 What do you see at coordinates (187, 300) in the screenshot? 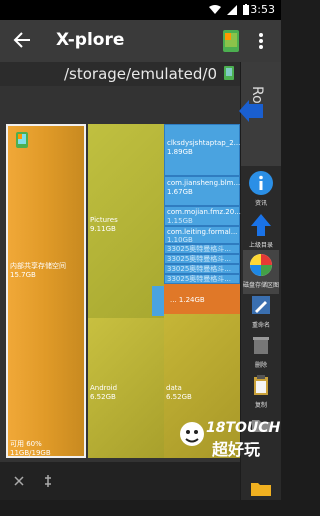
I see `other-files-size: ... 1.24GB` at bounding box center [187, 300].